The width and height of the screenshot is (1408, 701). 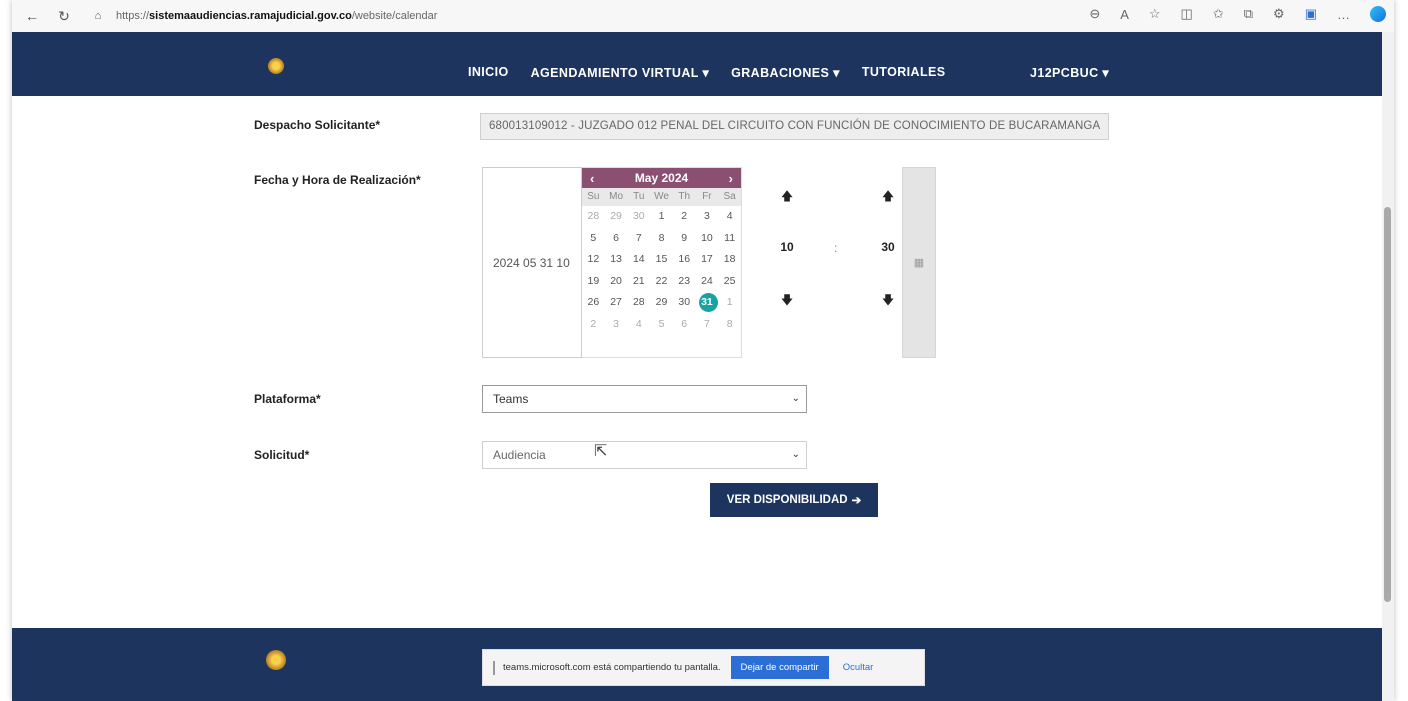 I want to click on zoom-icon: ⊖, so click(x=1094, y=14).